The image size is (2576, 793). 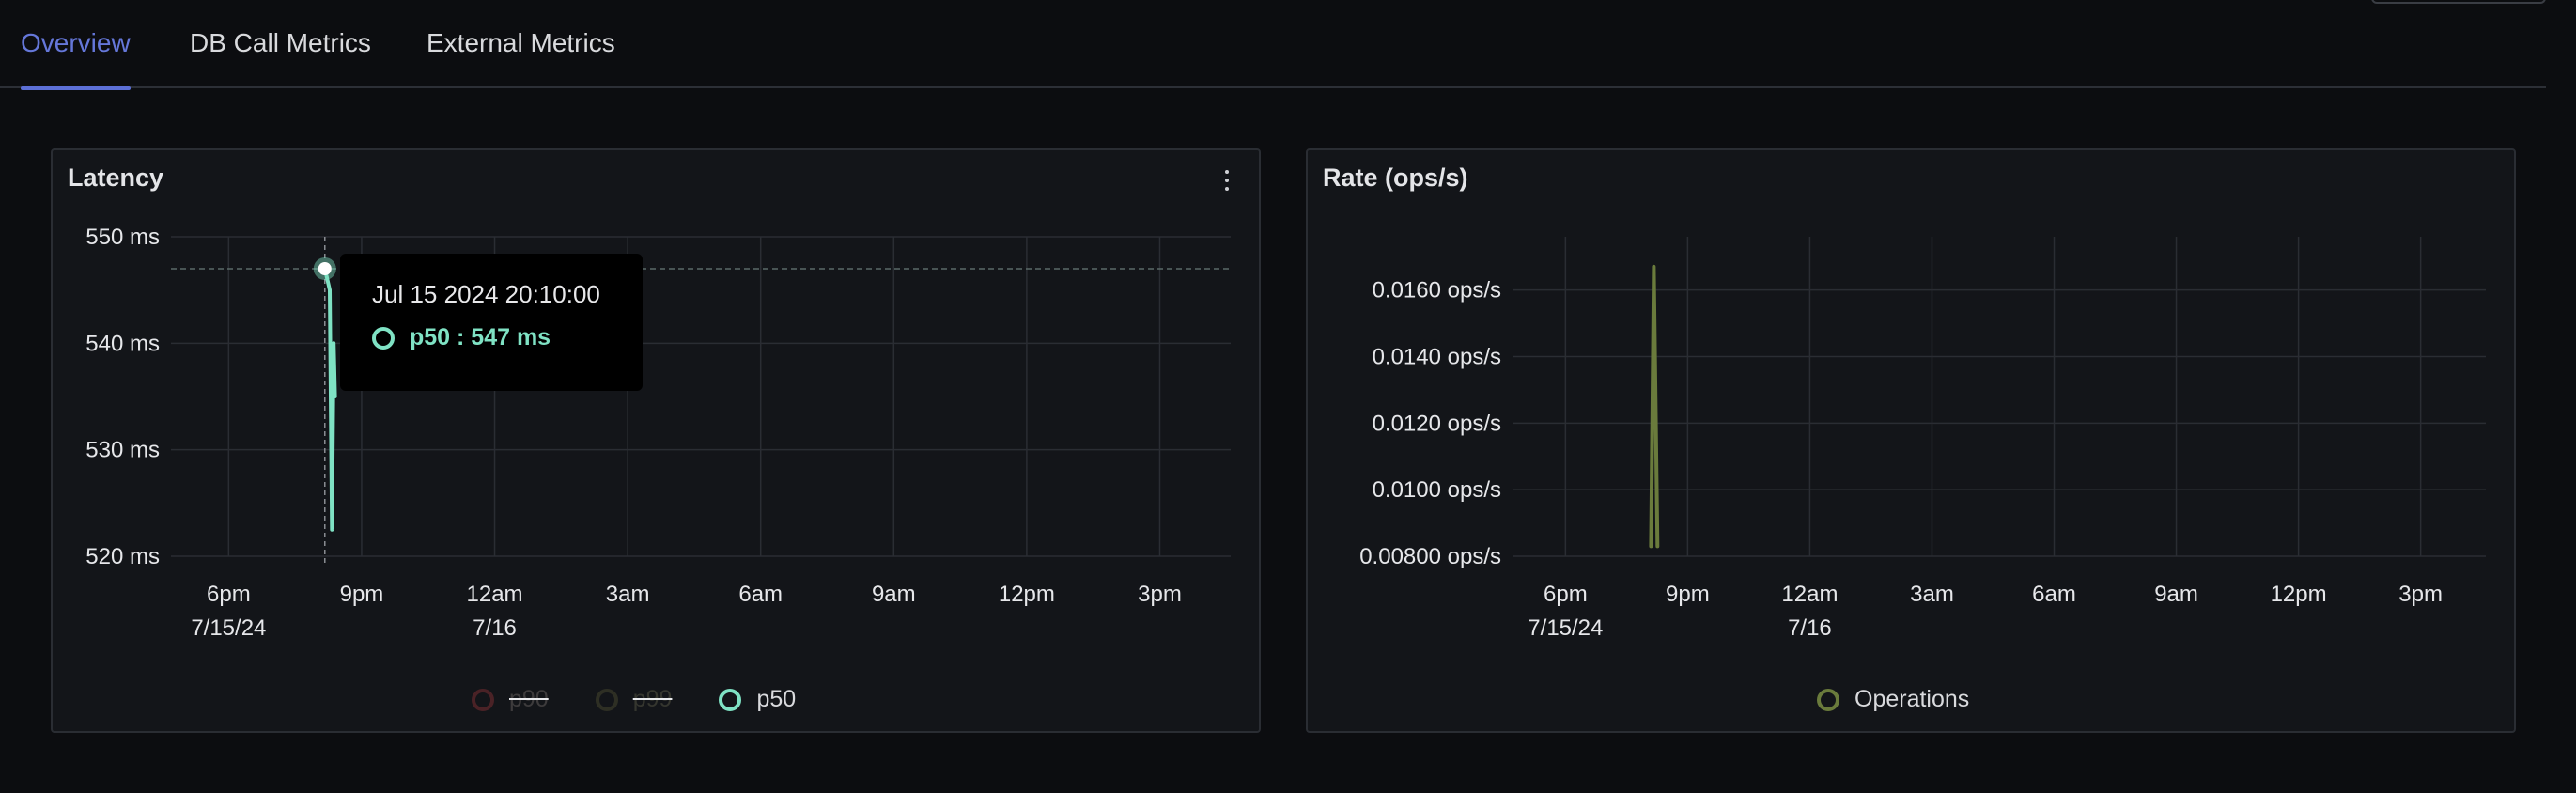 I want to click on tooltip-date: Jul 15 2024 20:10:00, so click(x=486, y=294).